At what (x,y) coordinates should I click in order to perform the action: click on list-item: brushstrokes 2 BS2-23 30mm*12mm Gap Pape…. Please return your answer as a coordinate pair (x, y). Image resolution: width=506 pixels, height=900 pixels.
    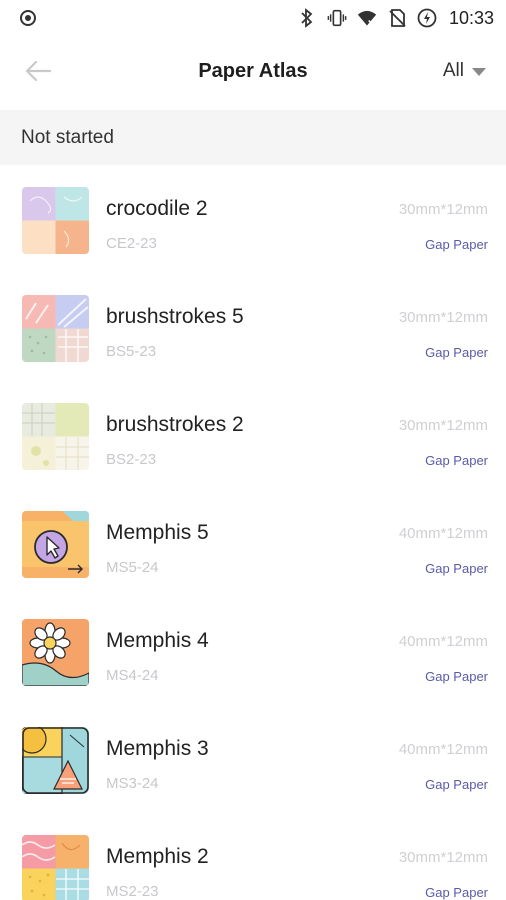
    Looking at the image, I should click on (253, 435).